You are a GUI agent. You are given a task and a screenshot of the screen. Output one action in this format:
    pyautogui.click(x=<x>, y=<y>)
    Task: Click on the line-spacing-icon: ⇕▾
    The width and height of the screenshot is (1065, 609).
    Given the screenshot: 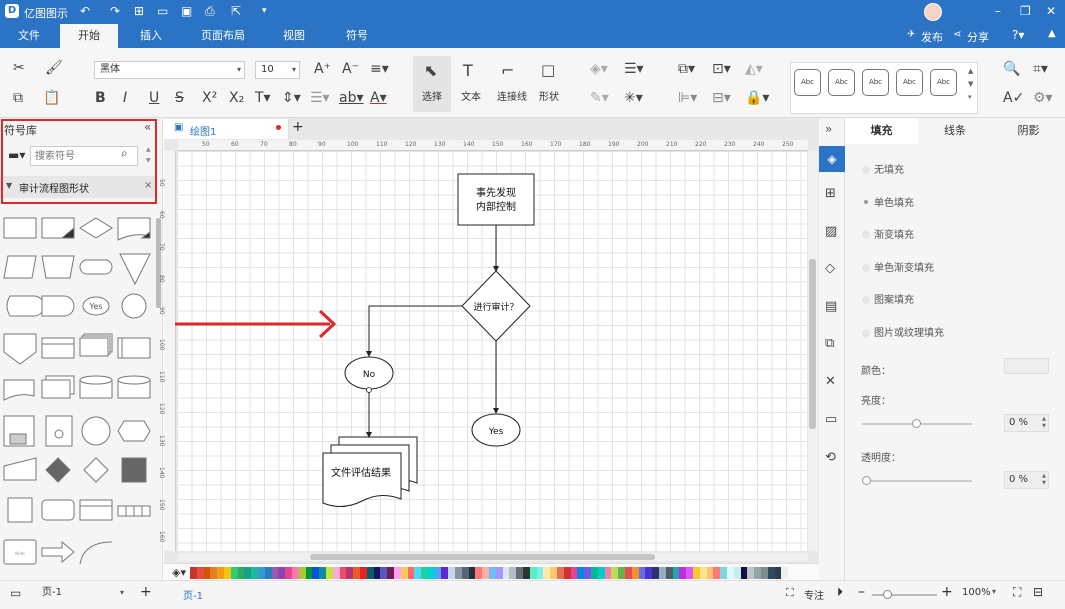 What is the action you would take?
    pyautogui.click(x=291, y=98)
    